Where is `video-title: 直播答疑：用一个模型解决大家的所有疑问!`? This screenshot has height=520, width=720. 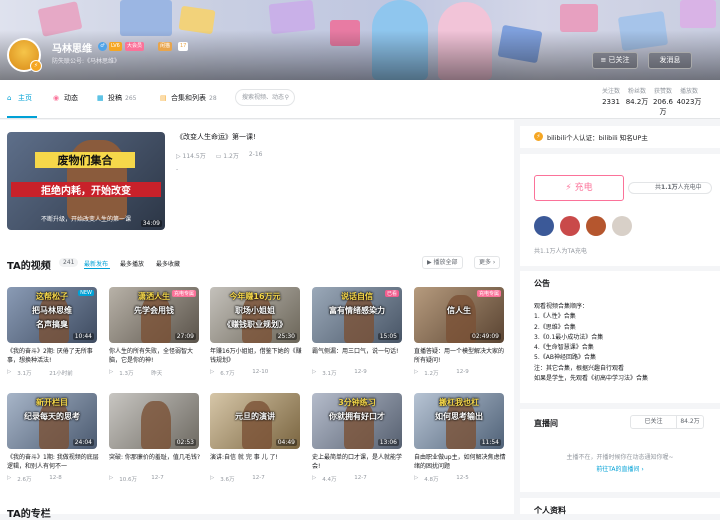 video-title: 直播答疑：用一个模型解决大家的所有疑问! is located at coordinates (460, 356).